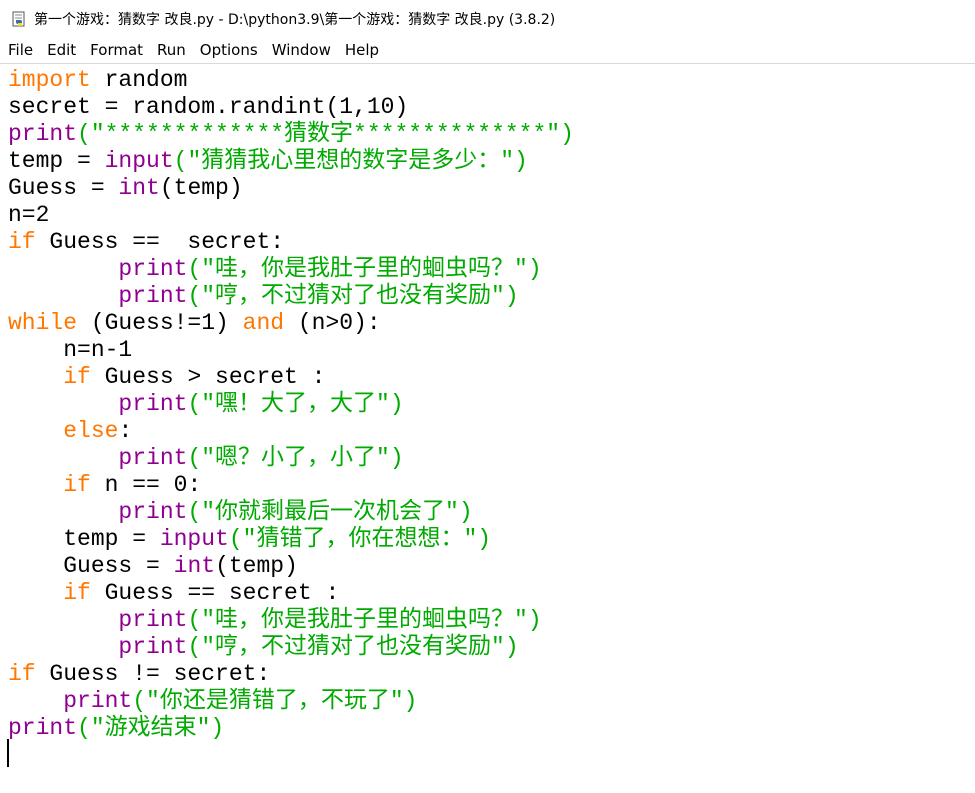 The height and width of the screenshot is (793, 975). Describe the element at coordinates (208, 107) in the screenshot. I see `code-token: secret = random.randint(1,10)` at that location.